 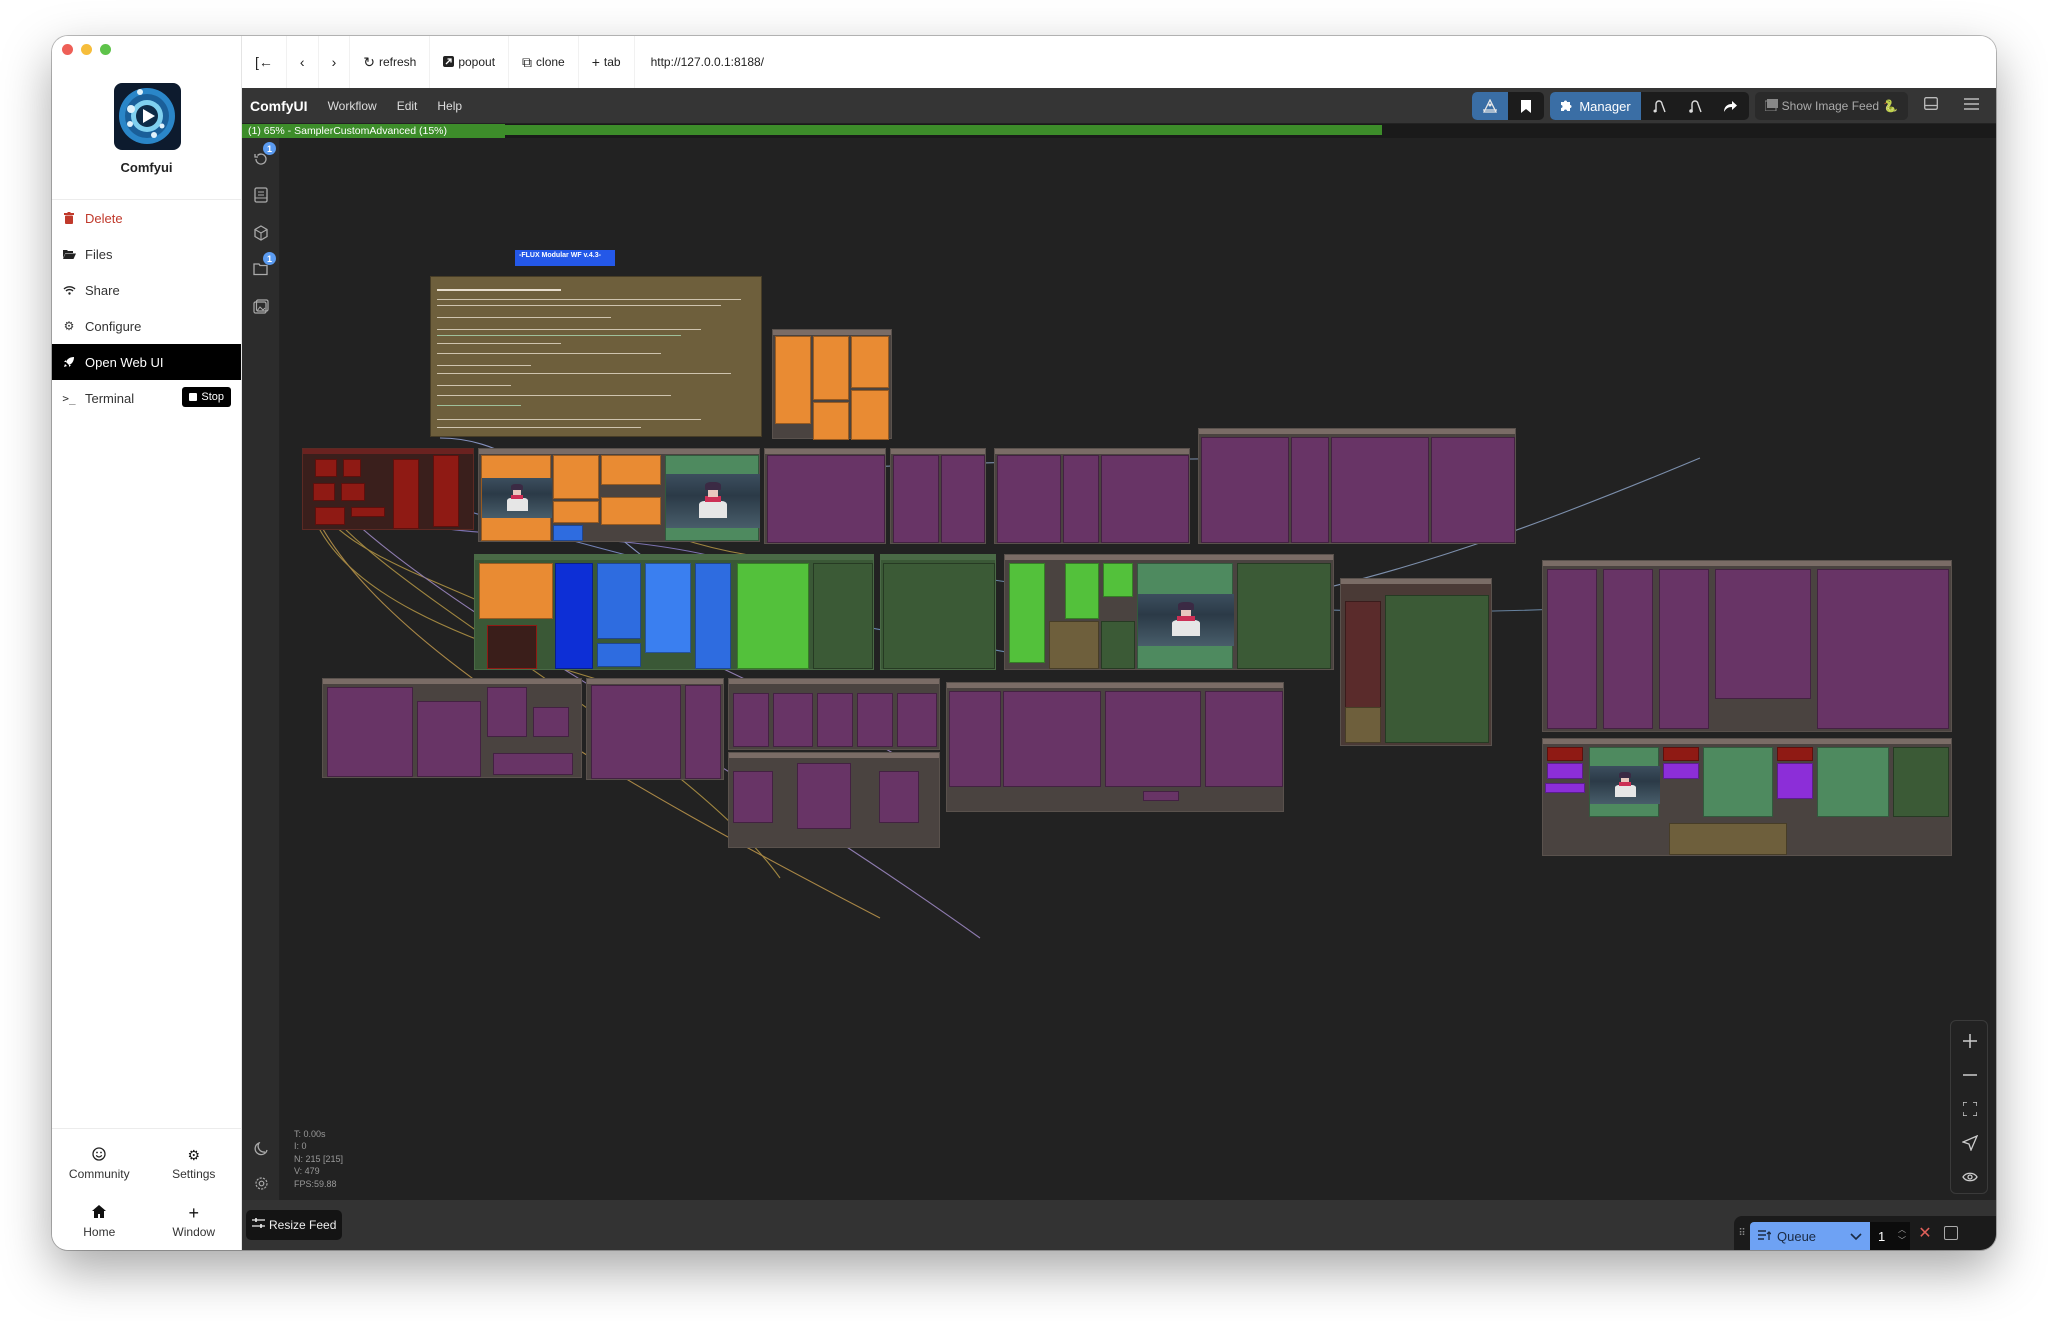 I want to click on zoom-out-icon, so click(x=1970, y=1075).